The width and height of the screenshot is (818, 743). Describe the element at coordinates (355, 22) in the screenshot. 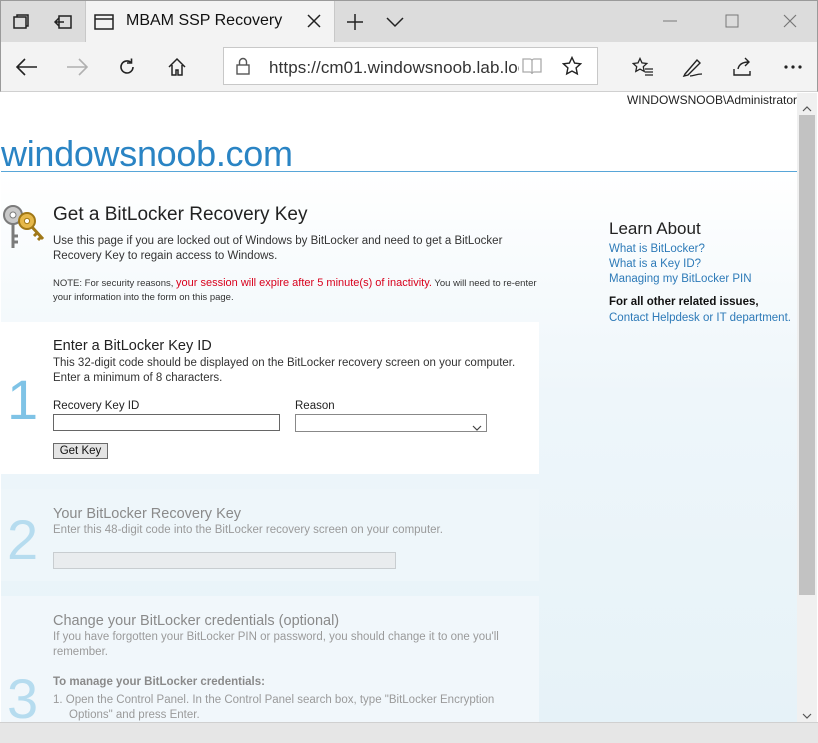

I see `new-tab-icon` at that location.